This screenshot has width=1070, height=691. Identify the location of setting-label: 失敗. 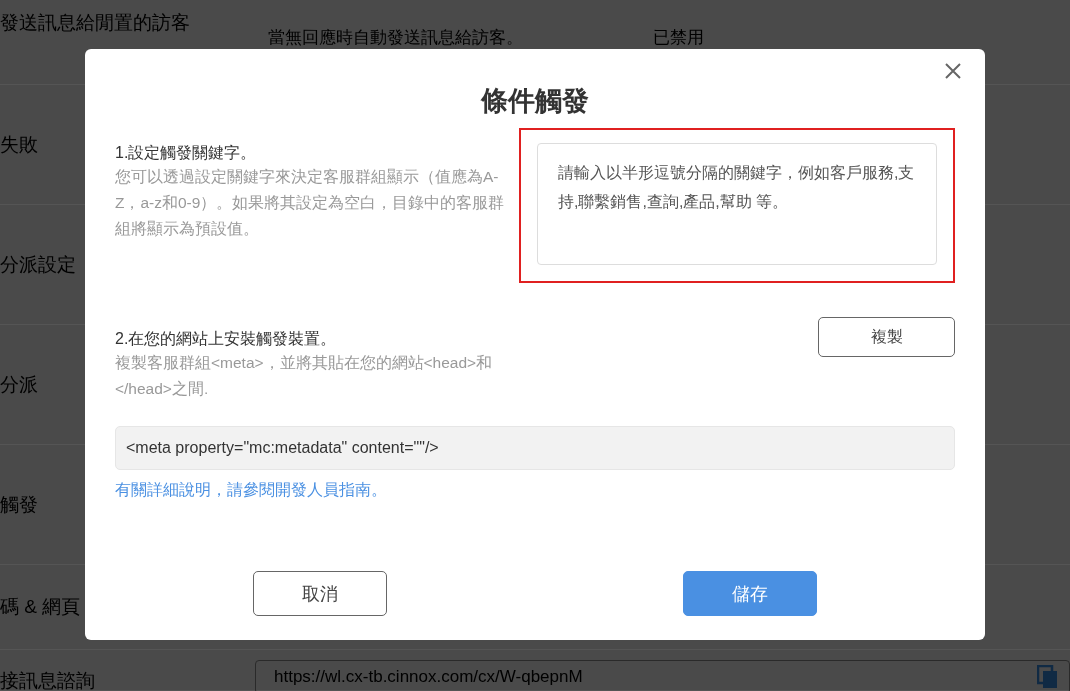
(19, 144).